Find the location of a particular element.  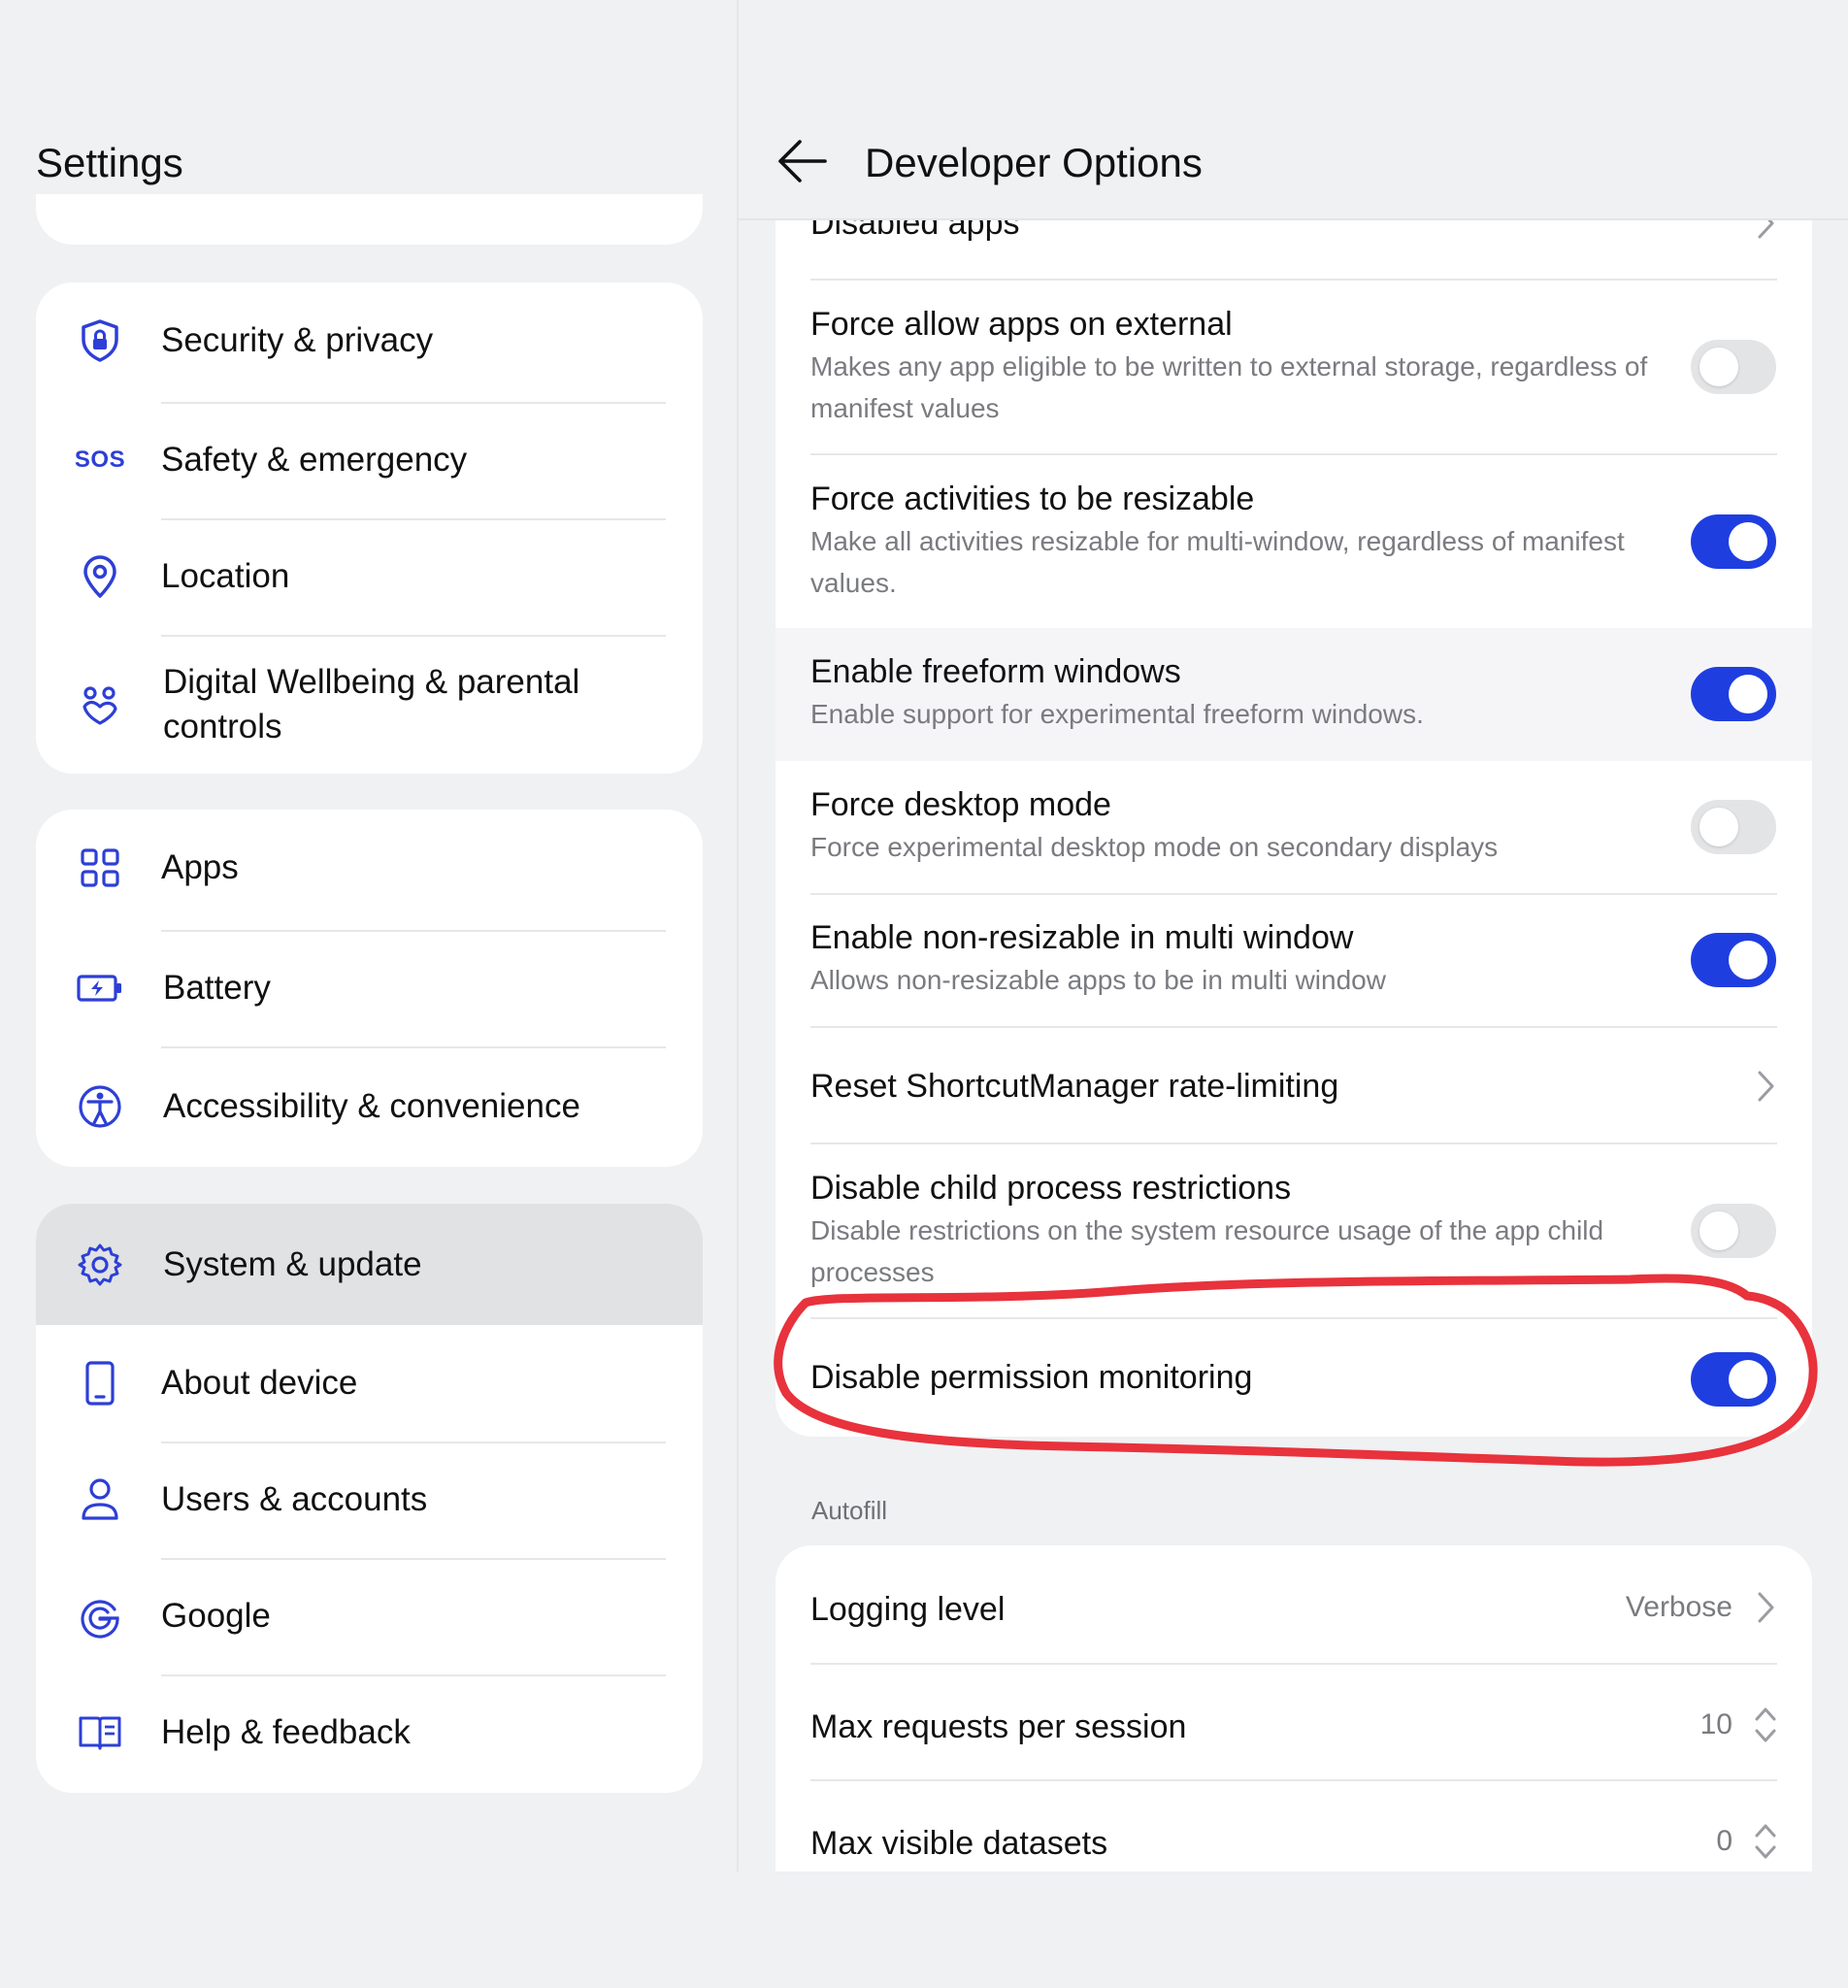

settings-item-wellbeing: Digital Wellbeing & parental controls is located at coordinates (369, 704).